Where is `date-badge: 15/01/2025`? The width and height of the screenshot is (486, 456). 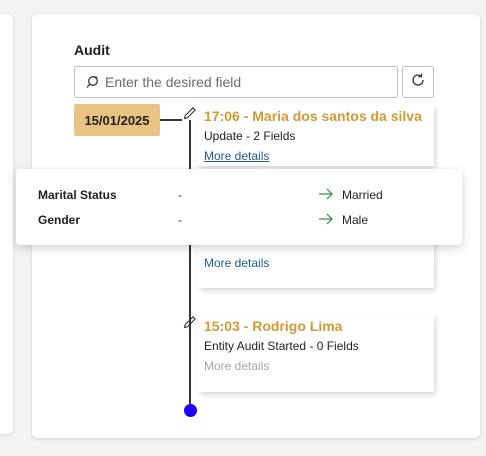 date-badge: 15/01/2025 is located at coordinates (117, 120).